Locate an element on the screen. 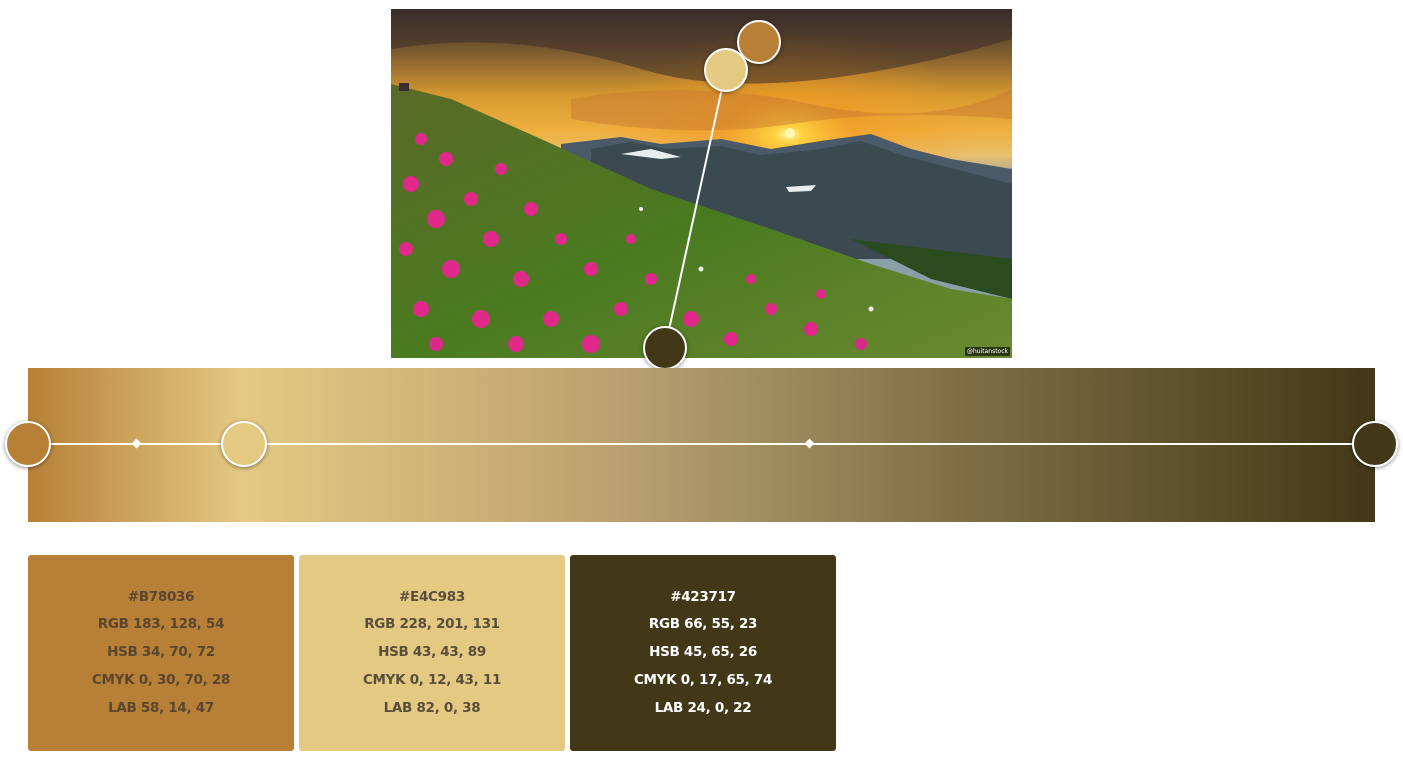 The width and height of the screenshot is (1403, 758). swatch-cmyk: CMYK 0, 30, 70, 28 is located at coordinates (161, 679).